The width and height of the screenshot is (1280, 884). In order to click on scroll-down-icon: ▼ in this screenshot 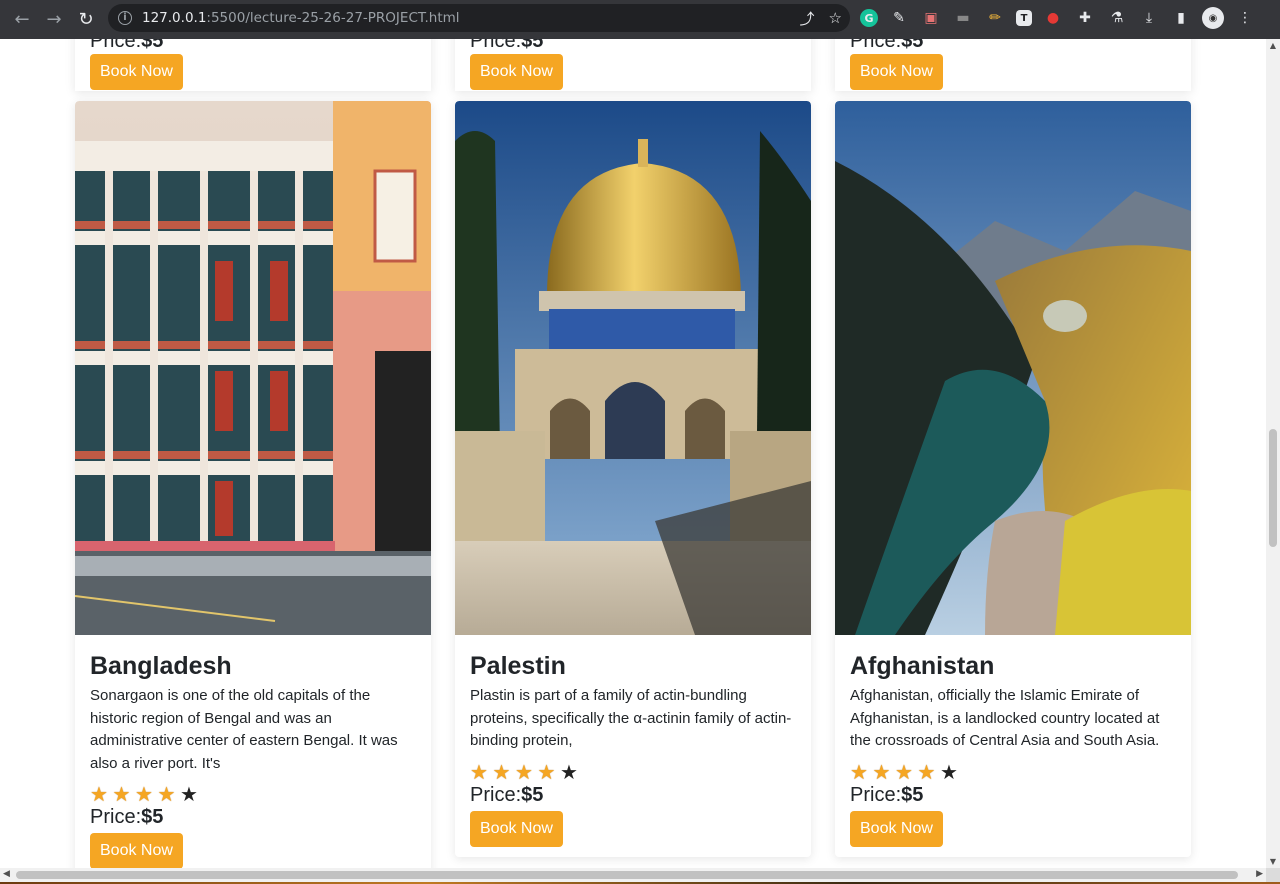, I will do `click(1273, 861)`.